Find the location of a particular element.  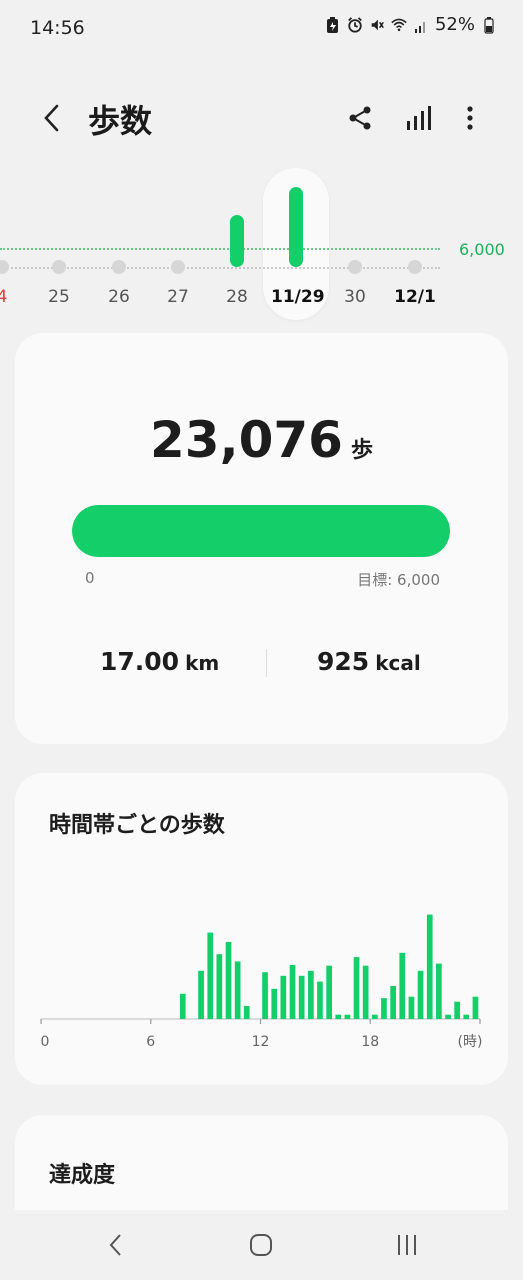

nav-recents-button is located at coordinates (407, 1245).